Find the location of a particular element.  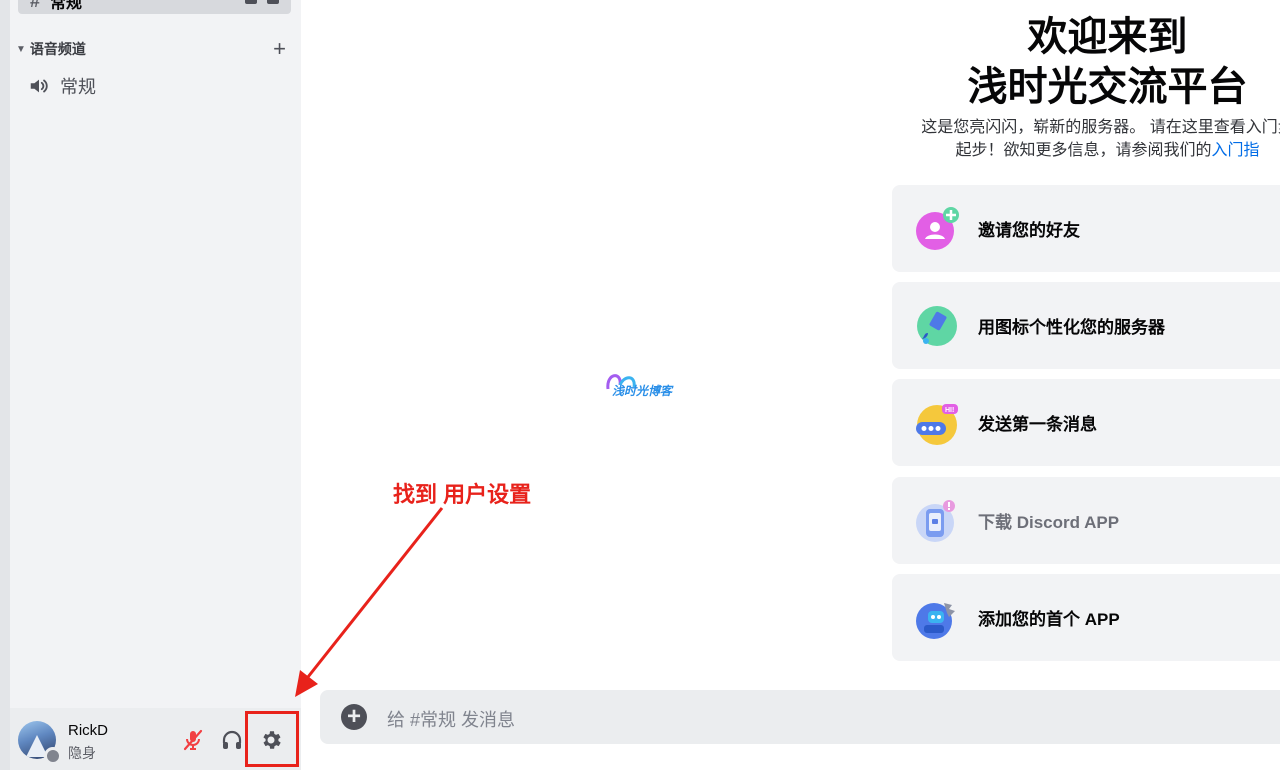

message-input-placeholder: 给 #常规 发消息 is located at coordinates (451, 719).